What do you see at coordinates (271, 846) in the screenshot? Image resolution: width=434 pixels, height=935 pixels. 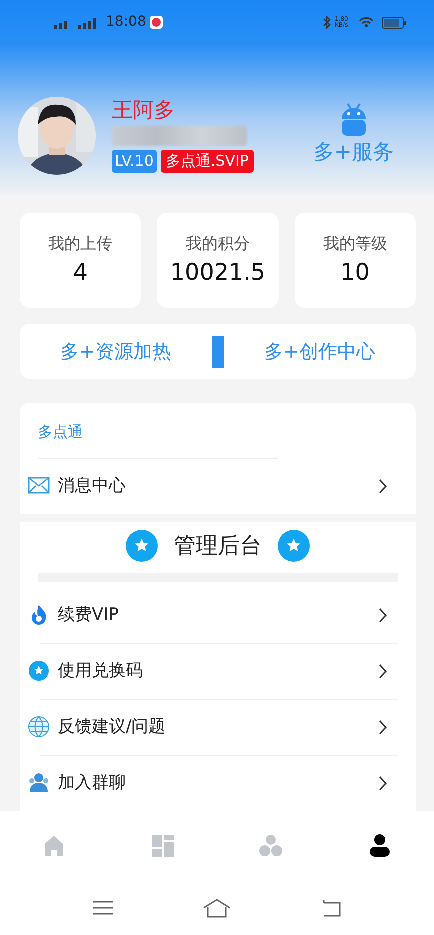 I see `circles-icon` at bounding box center [271, 846].